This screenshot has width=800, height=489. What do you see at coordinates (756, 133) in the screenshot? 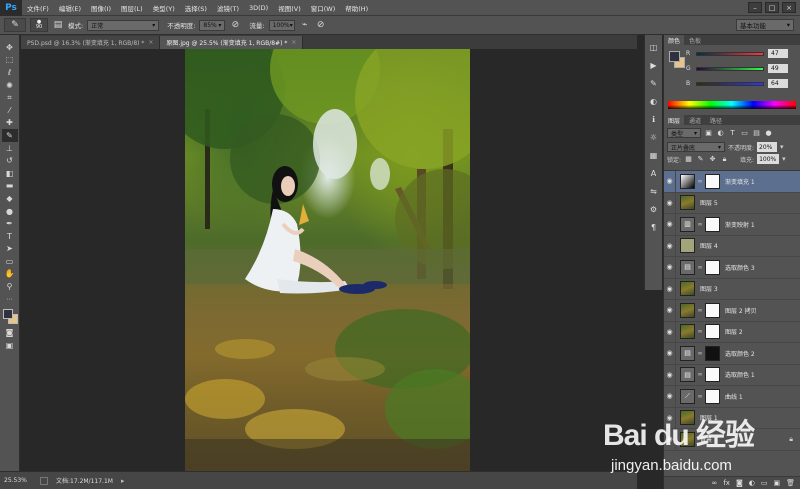
I see `smart-object-filter-icon: ▤` at bounding box center [756, 133].